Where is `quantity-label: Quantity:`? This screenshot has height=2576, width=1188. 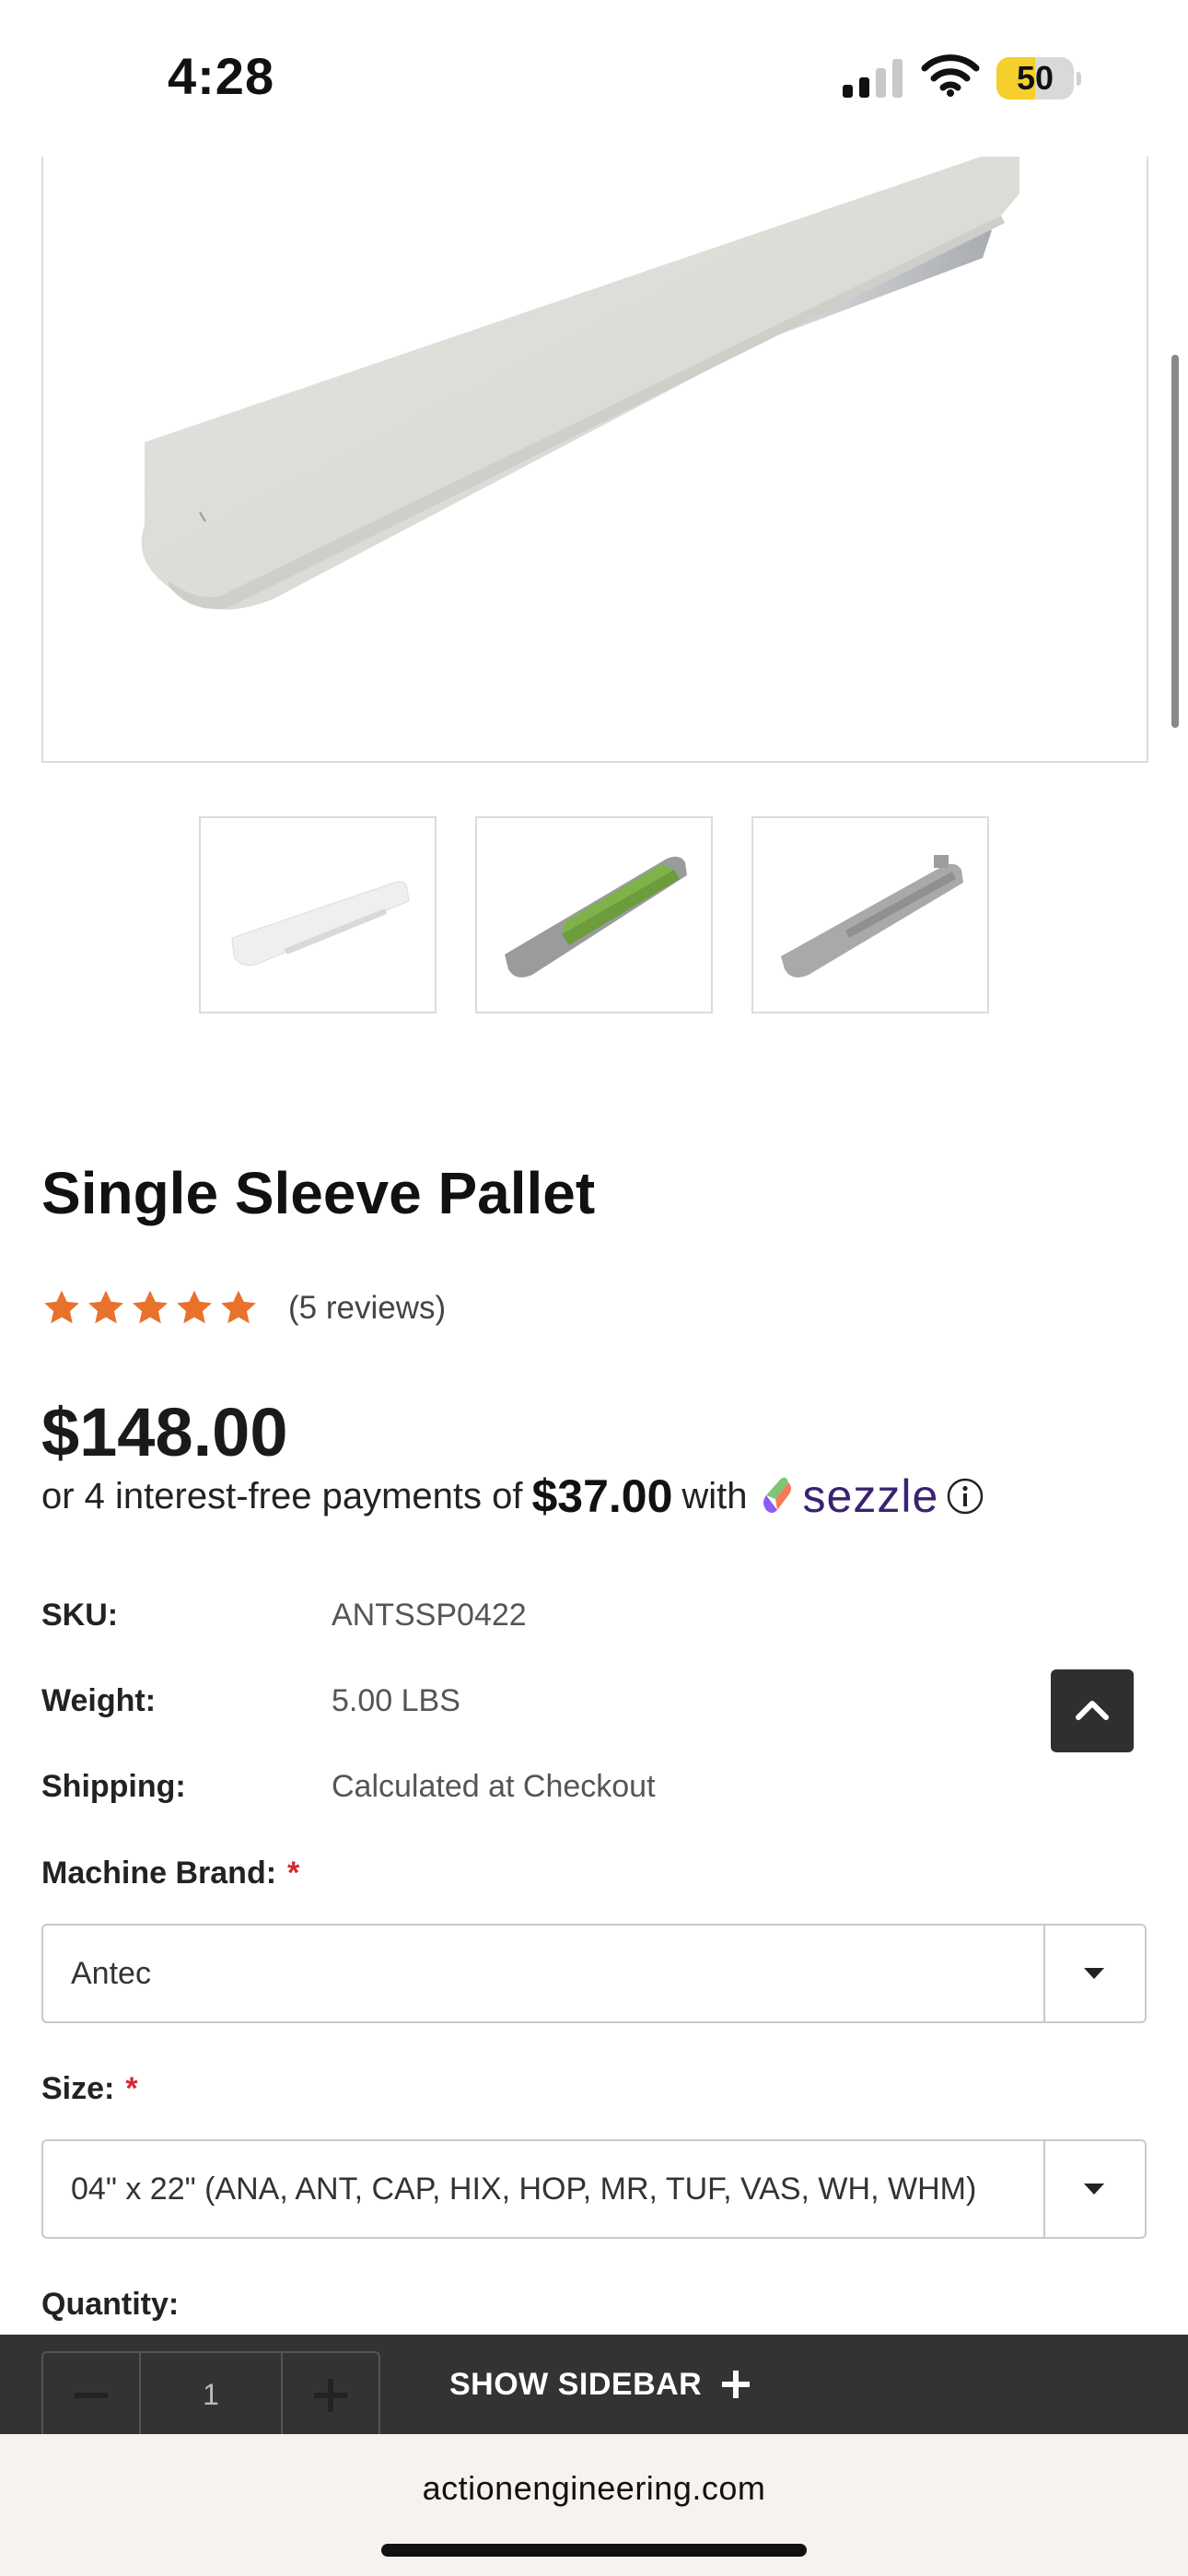
quantity-label: Quantity: is located at coordinates (111, 2304).